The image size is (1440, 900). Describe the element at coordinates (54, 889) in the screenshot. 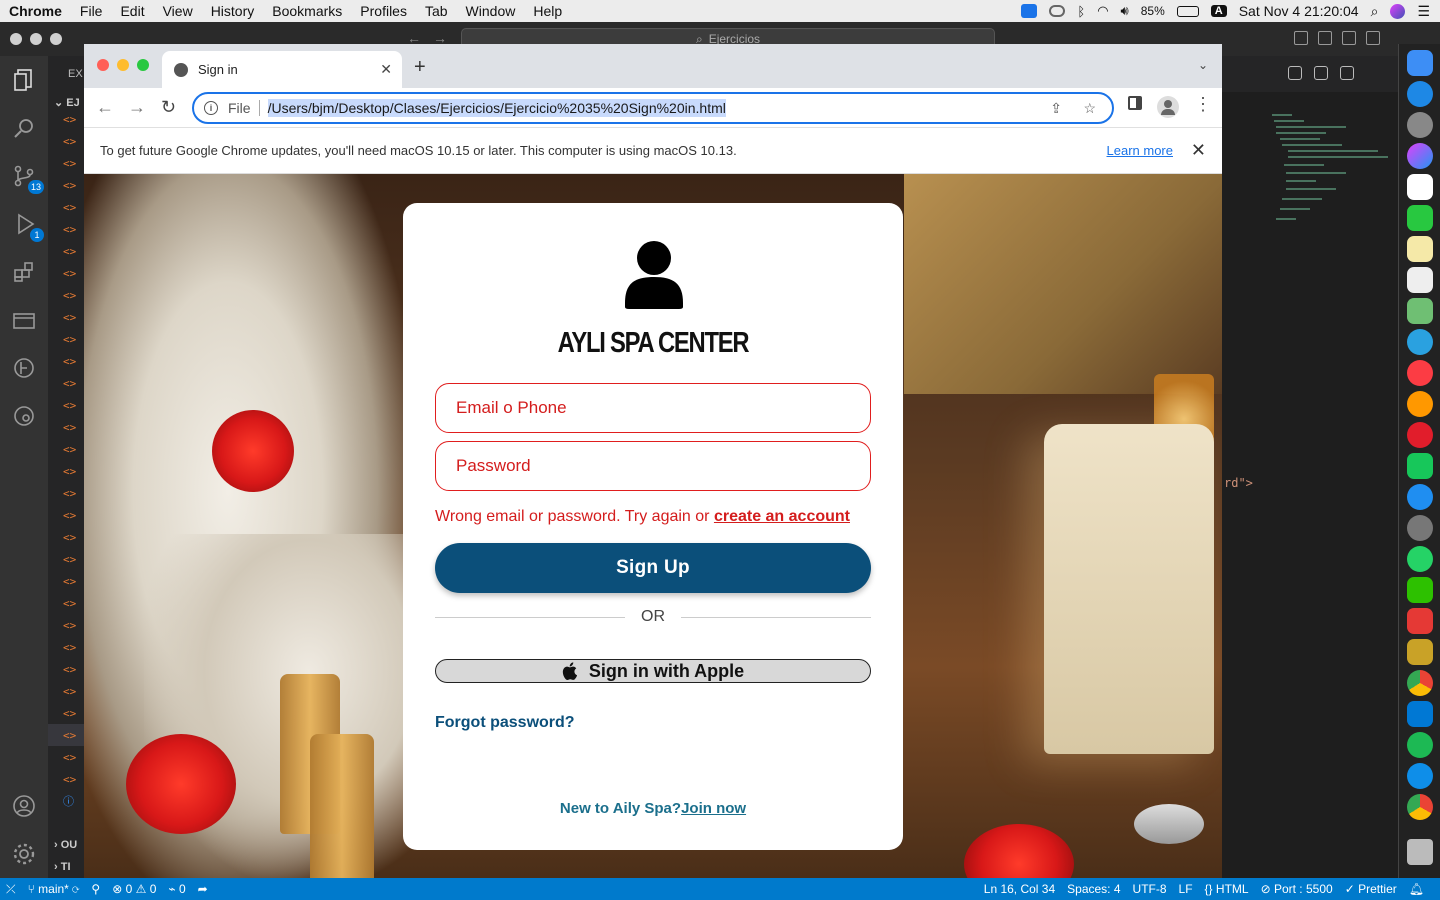

I see `branch-status: ⑂ main* ⟳` at that location.